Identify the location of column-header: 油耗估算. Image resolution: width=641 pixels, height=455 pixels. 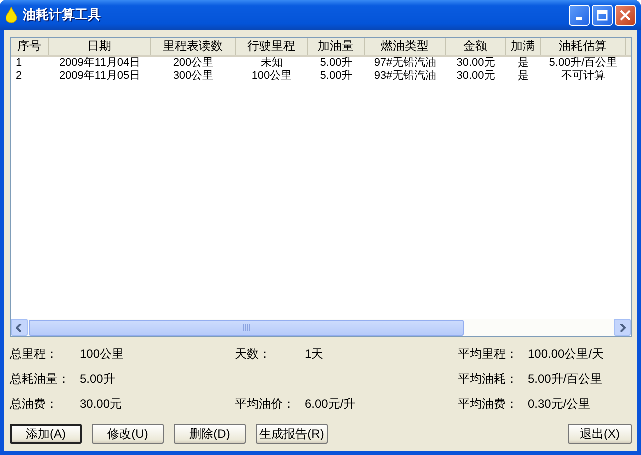
(583, 46).